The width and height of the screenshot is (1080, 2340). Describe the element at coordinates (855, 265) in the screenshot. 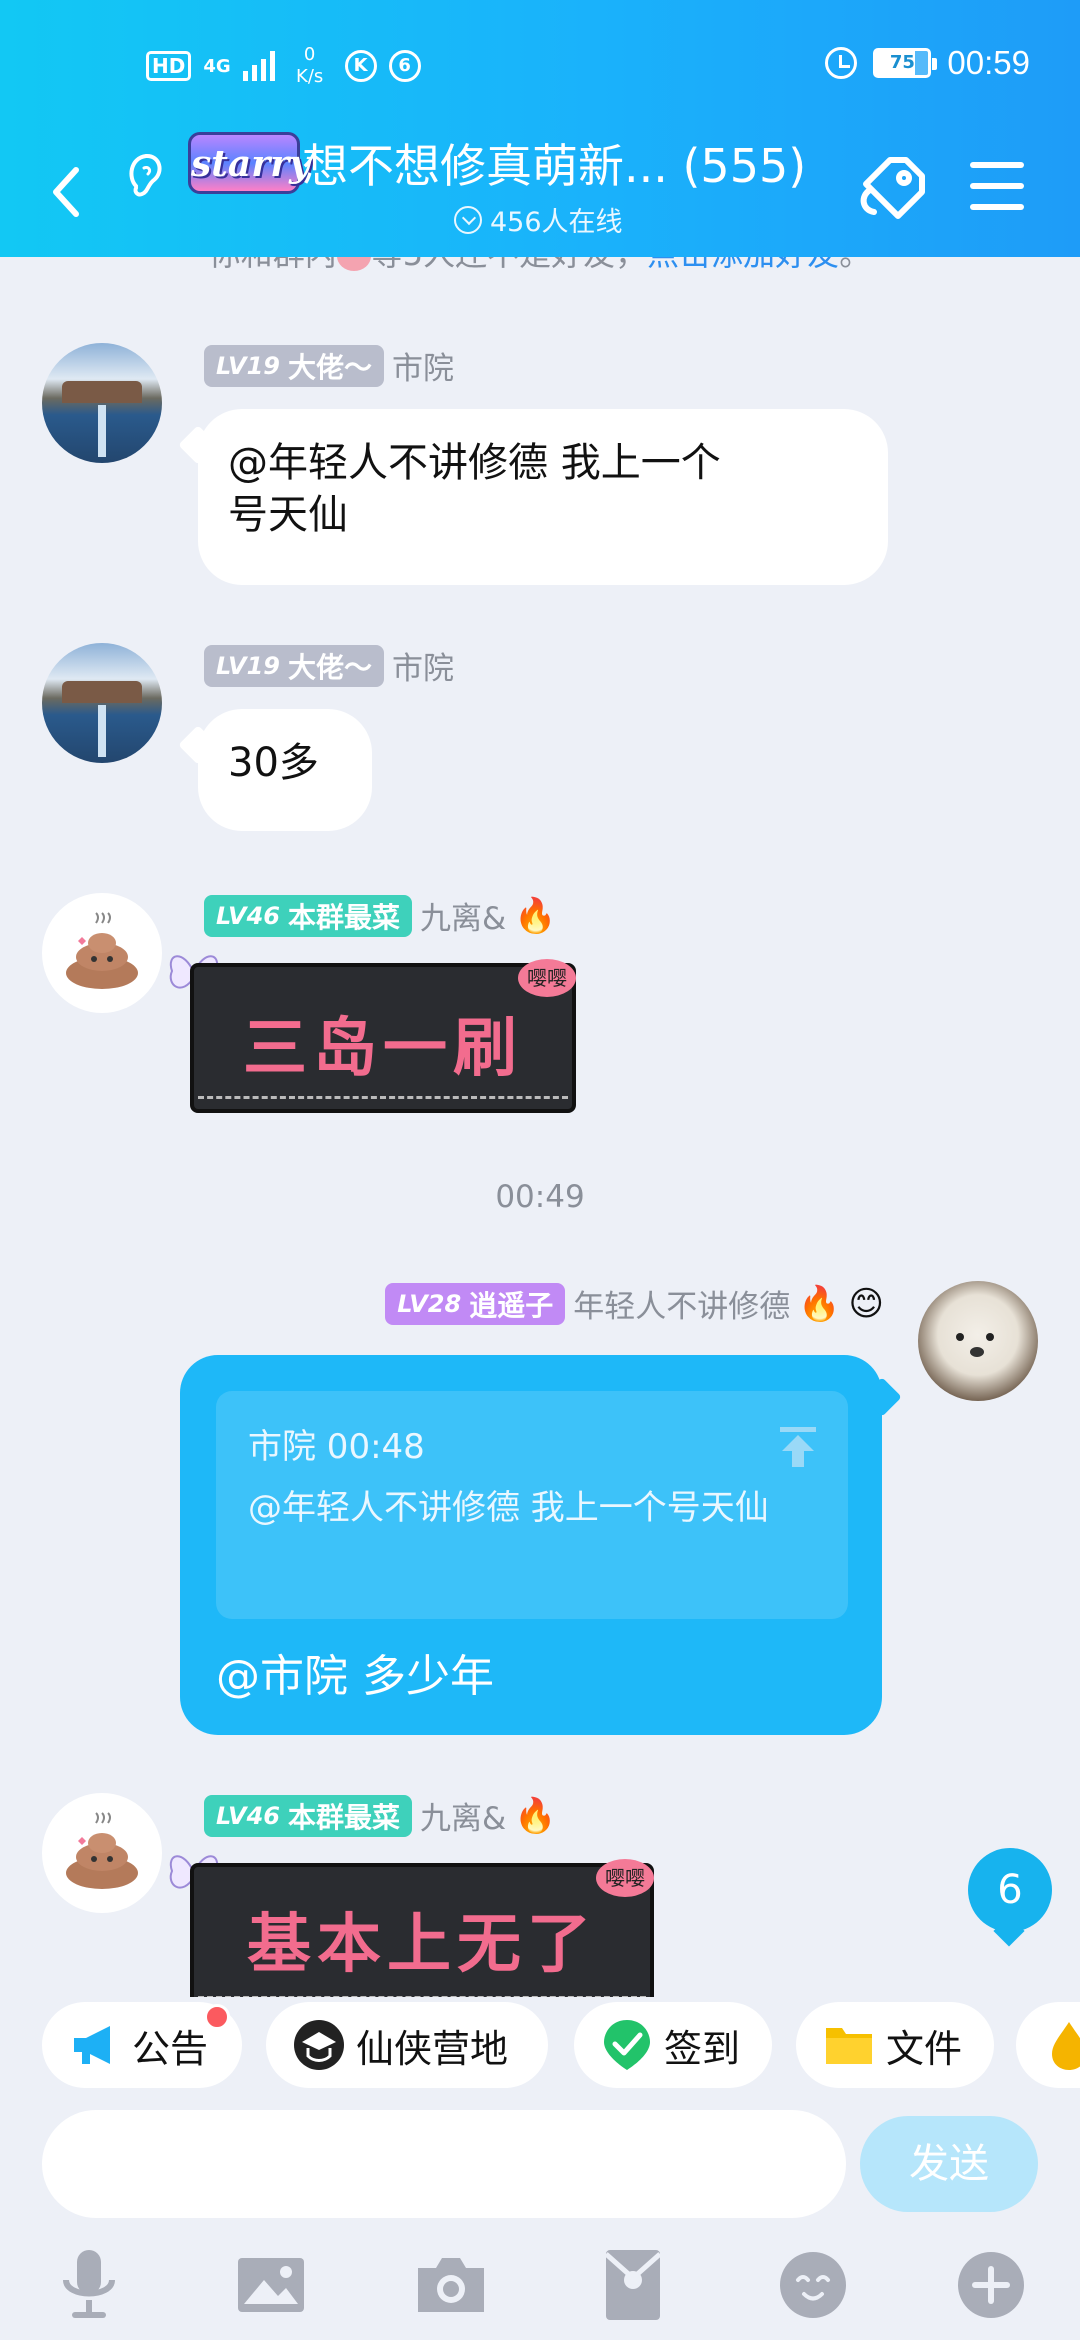

I see `notice-suffix: 。` at that location.